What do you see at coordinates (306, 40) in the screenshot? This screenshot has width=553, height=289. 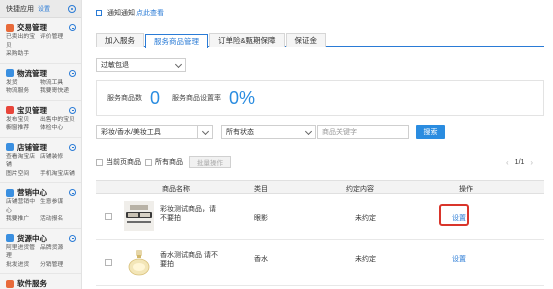 I see `tab-deposit: 保证金` at bounding box center [306, 40].